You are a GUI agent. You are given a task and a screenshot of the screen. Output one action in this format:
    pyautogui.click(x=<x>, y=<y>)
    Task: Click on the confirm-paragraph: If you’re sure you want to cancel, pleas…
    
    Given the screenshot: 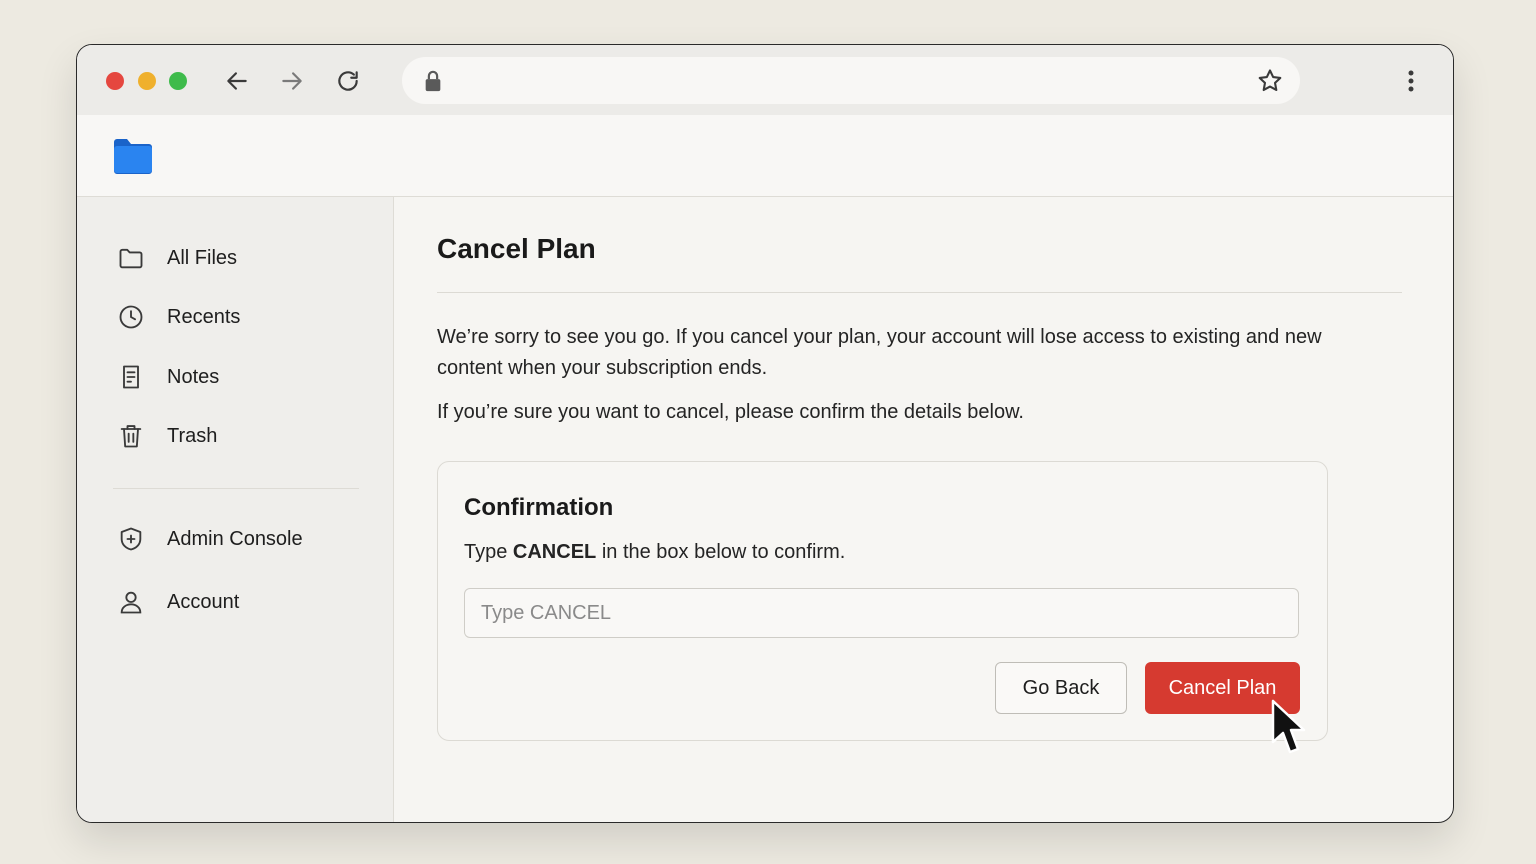 What is the action you would take?
    pyautogui.click(x=730, y=412)
    